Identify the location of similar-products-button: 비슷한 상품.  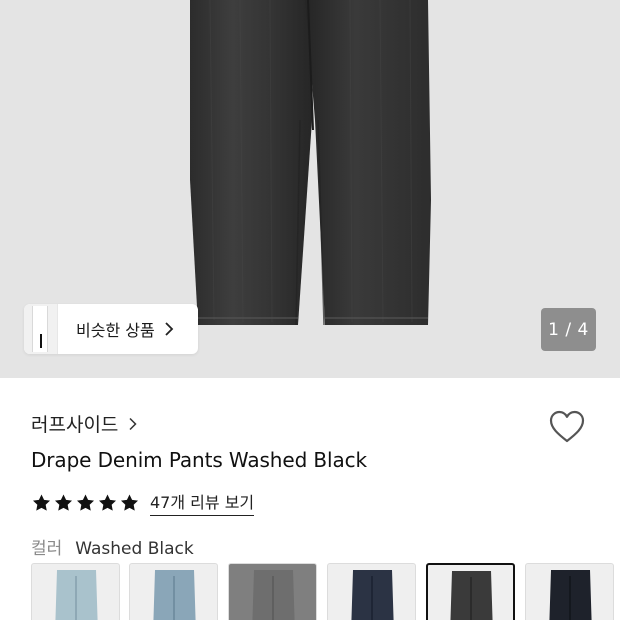
(111, 329).